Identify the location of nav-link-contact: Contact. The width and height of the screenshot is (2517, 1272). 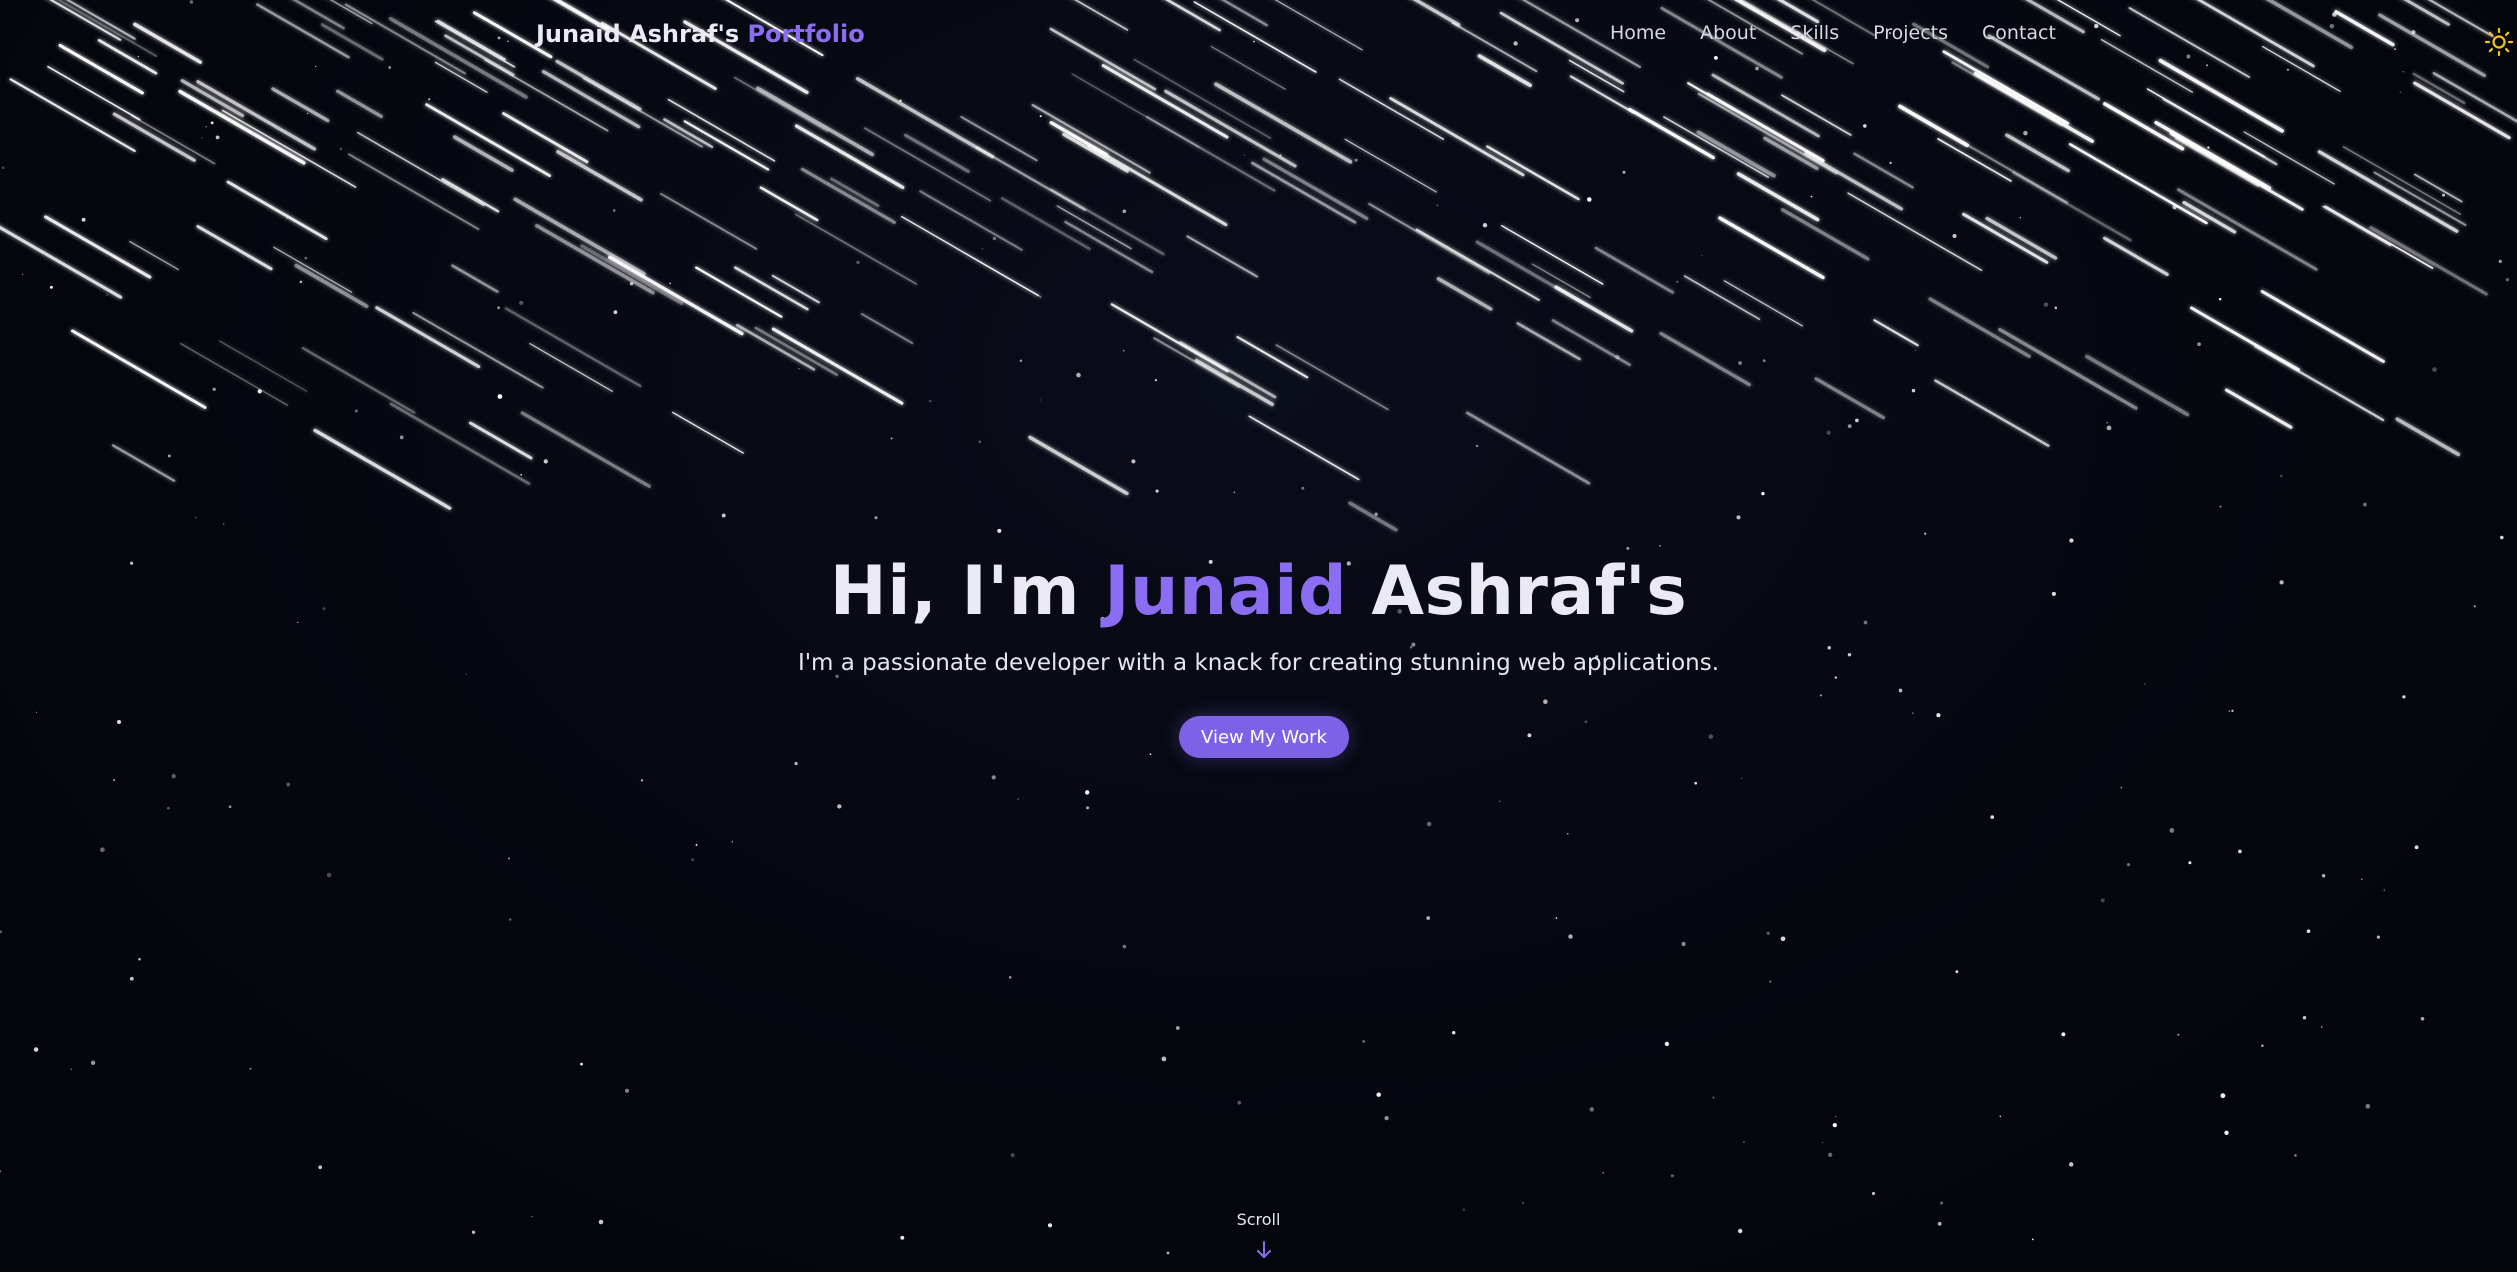
(2019, 33).